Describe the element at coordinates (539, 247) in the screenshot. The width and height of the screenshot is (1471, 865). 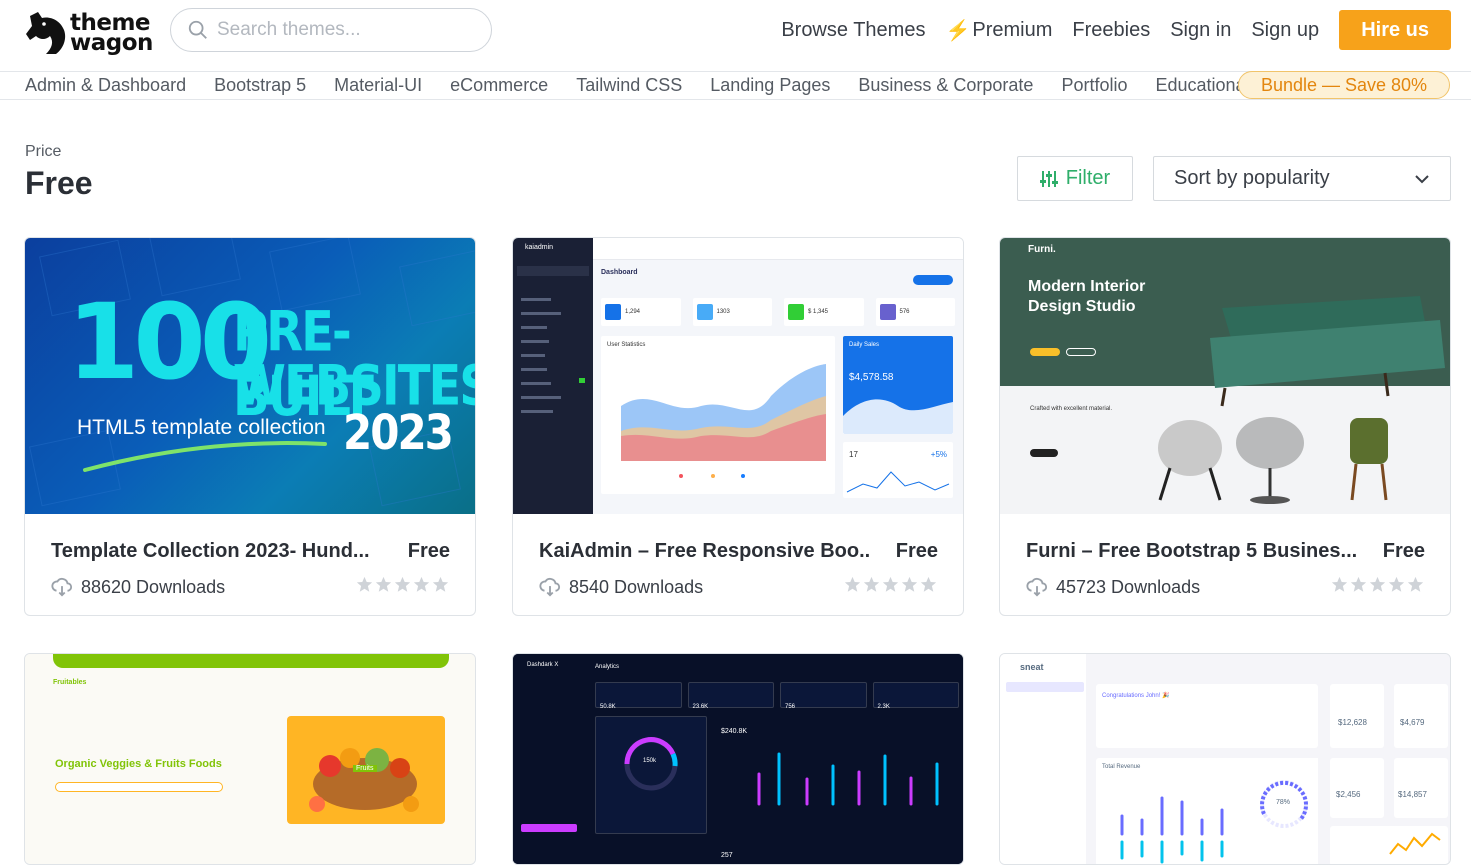
I see `mock-brand: kaiadmin` at that location.